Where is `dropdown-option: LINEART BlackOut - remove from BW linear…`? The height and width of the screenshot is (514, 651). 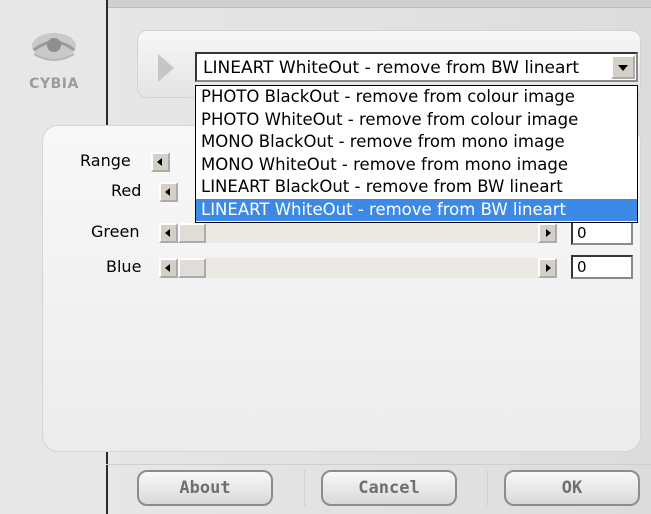 dropdown-option: LINEART BlackOut - remove from BW linear… is located at coordinates (416, 187).